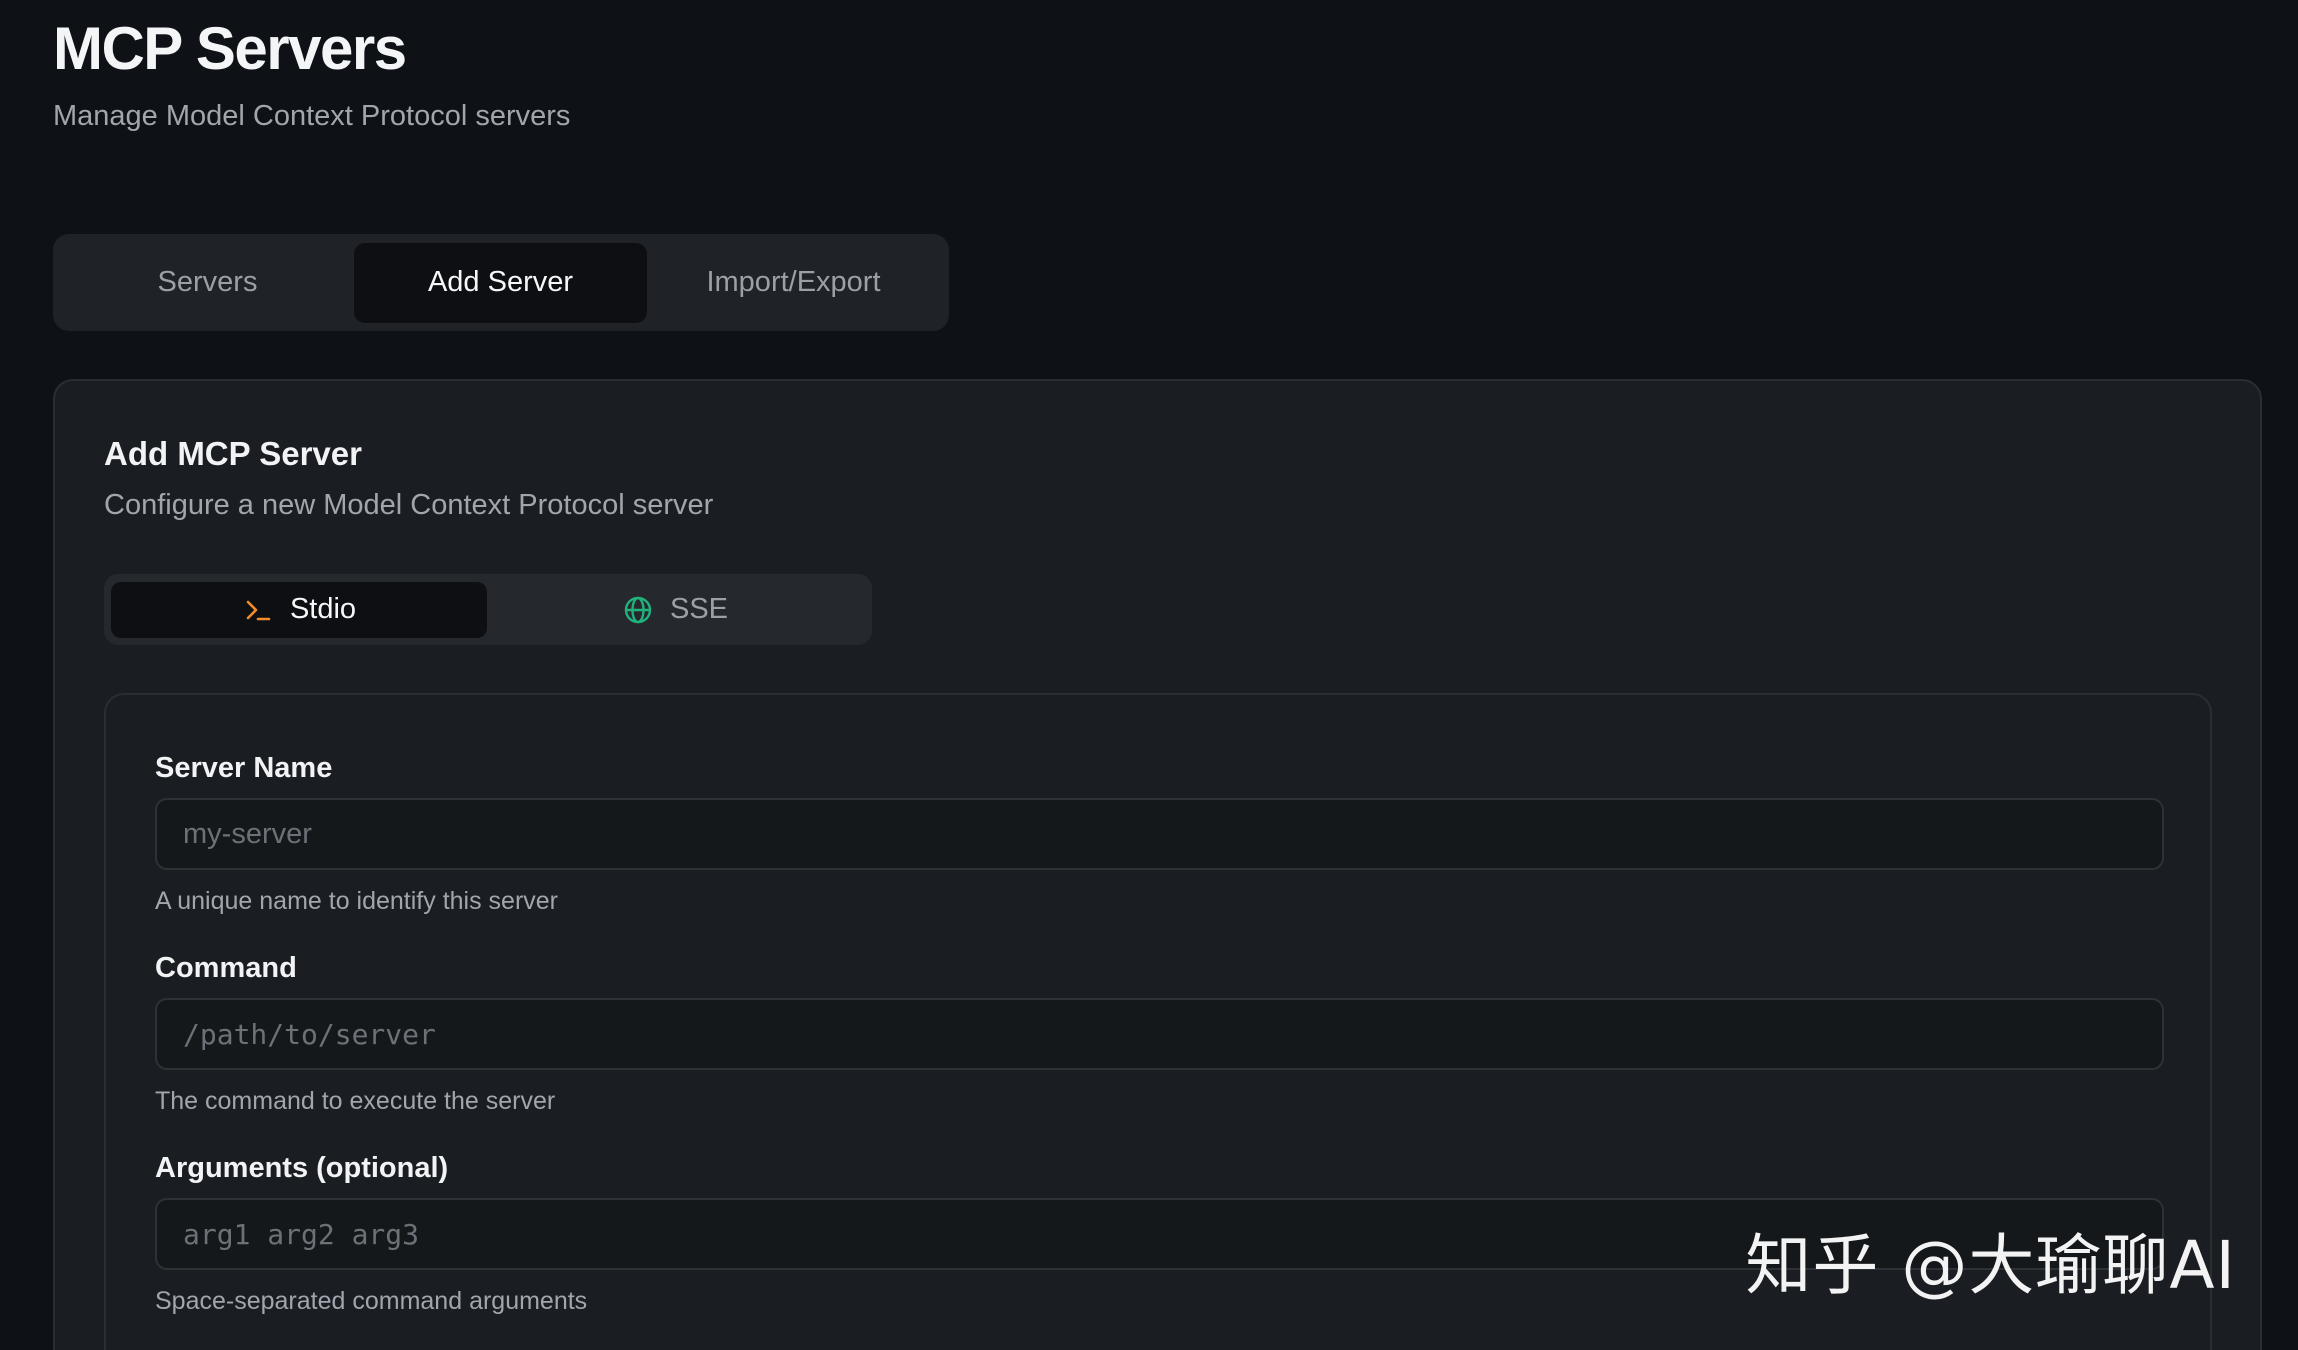  I want to click on transport-option-stdio: Stdio, so click(299, 609).